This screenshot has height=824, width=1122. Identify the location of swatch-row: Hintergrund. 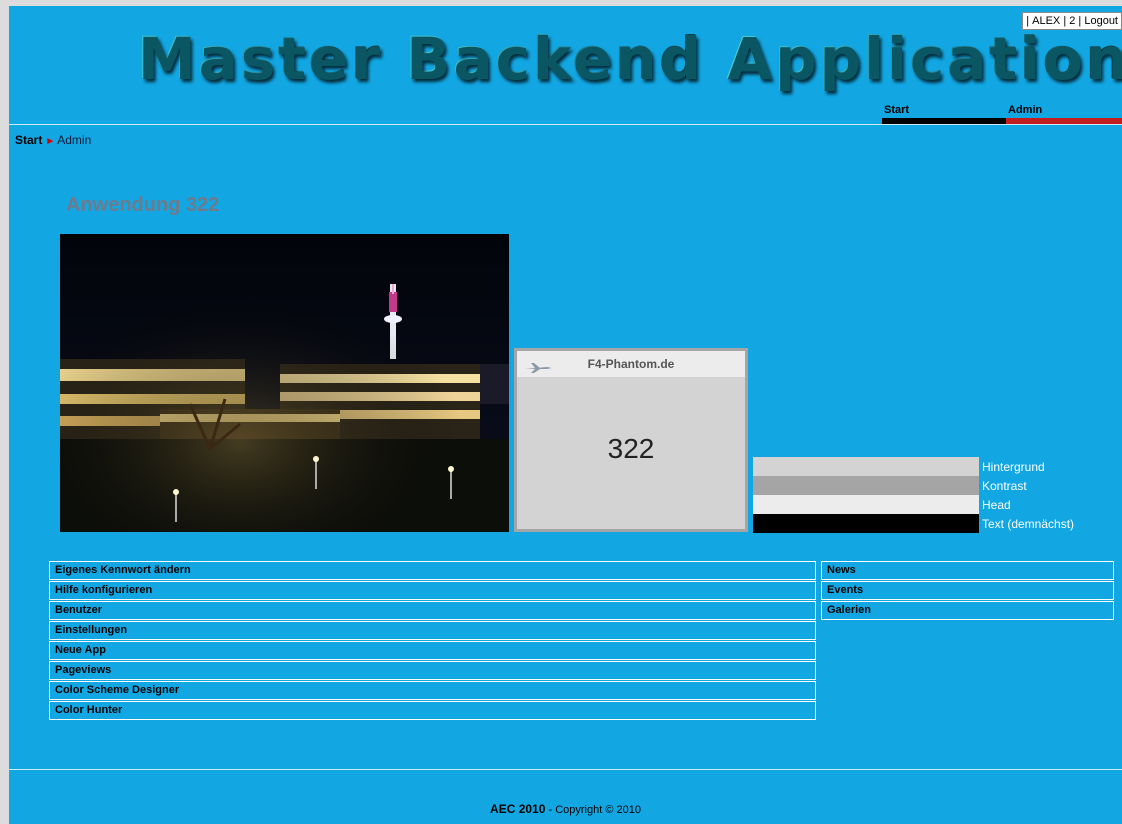
(913, 466).